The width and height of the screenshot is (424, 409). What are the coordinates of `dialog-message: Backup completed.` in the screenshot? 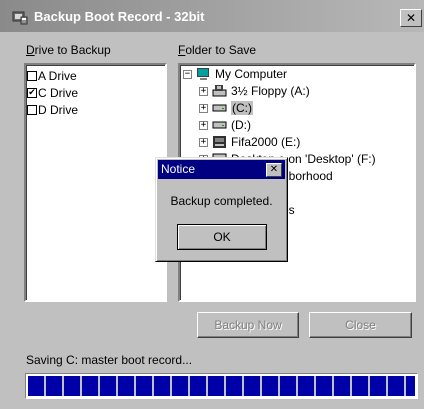 It's located at (221, 201).